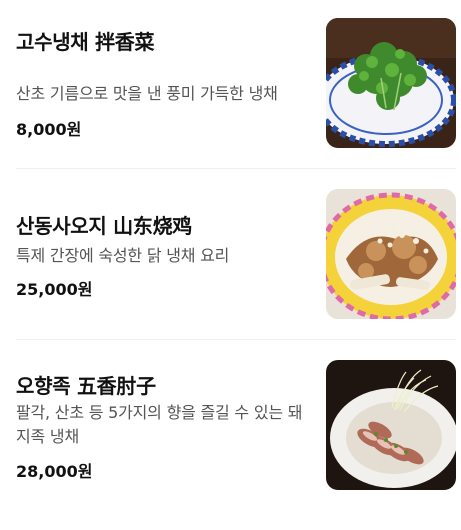  I want to click on menu-item-price: 28,000원, so click(54, 471).